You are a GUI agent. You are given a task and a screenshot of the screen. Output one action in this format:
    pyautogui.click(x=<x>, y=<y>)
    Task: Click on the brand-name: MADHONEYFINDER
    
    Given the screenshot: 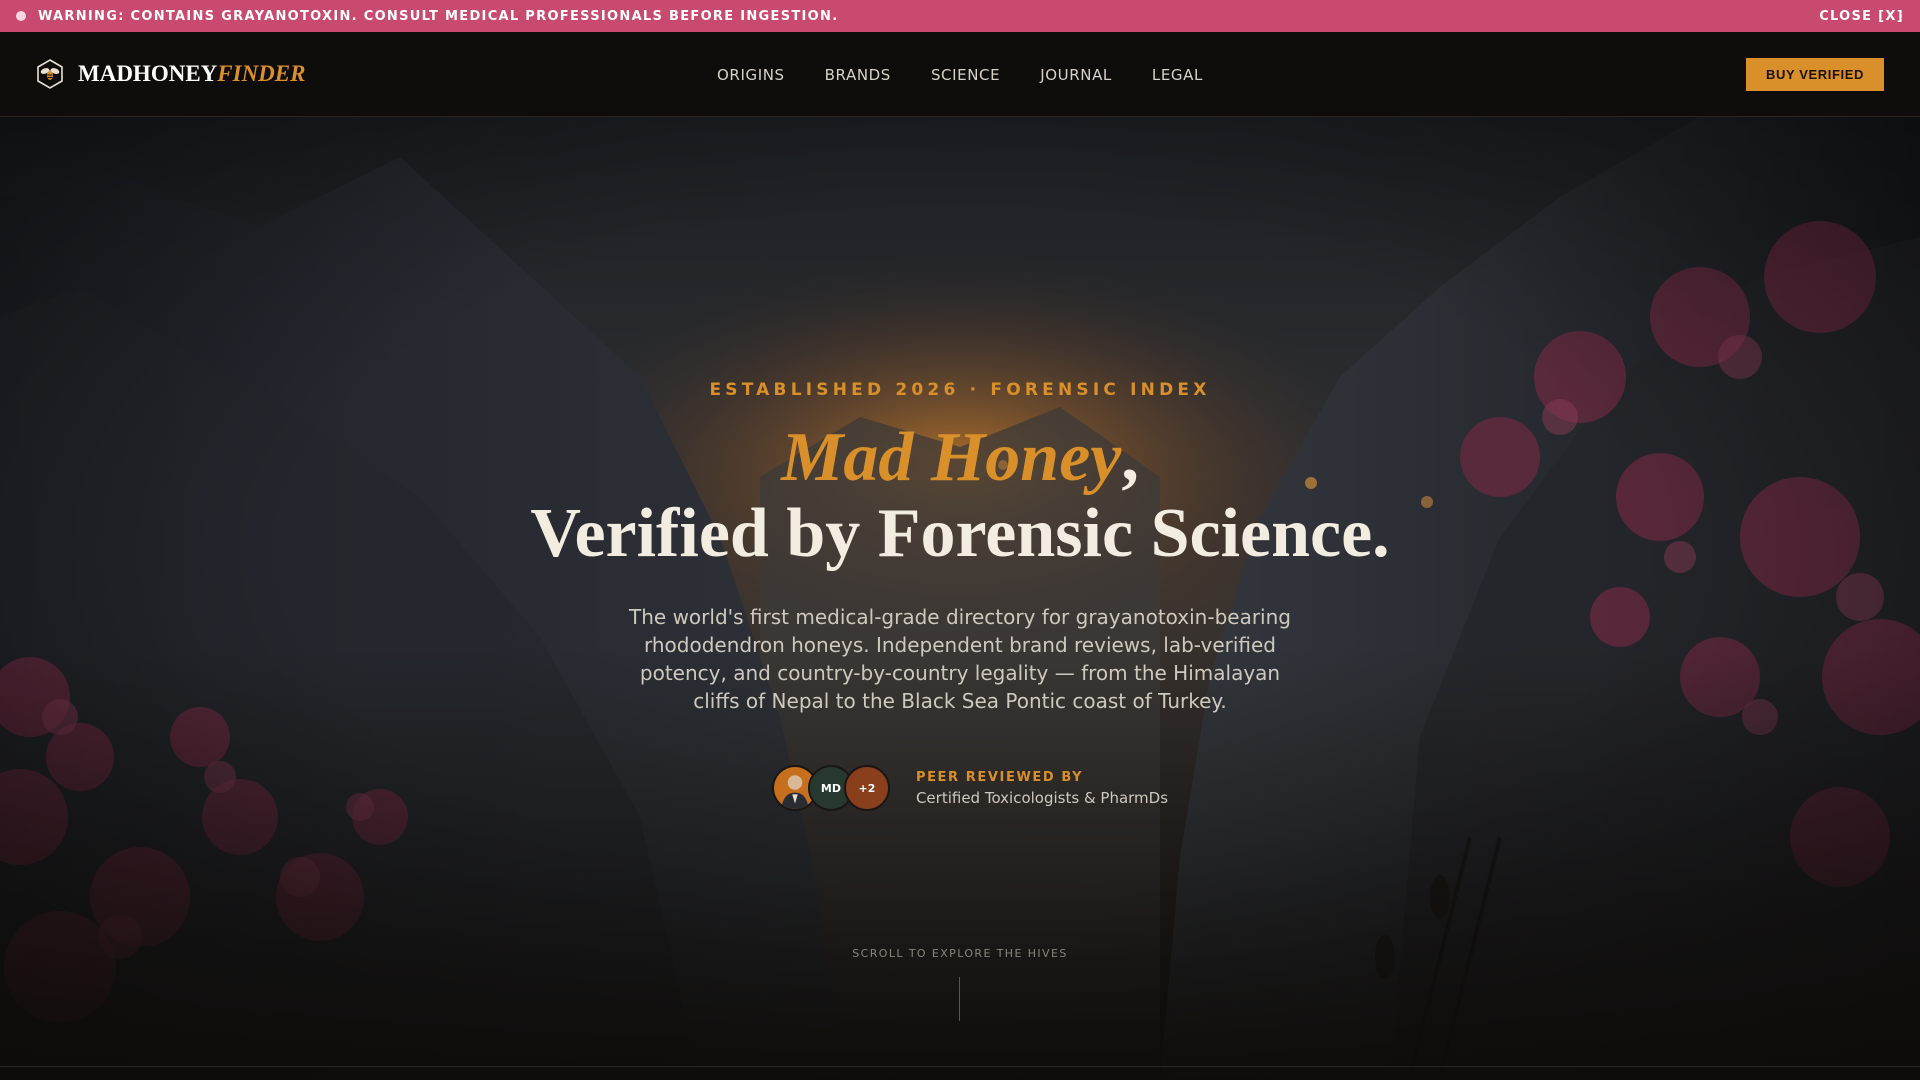 What is the action you would take?
    pyautogui.click(x=191, y=74)
    